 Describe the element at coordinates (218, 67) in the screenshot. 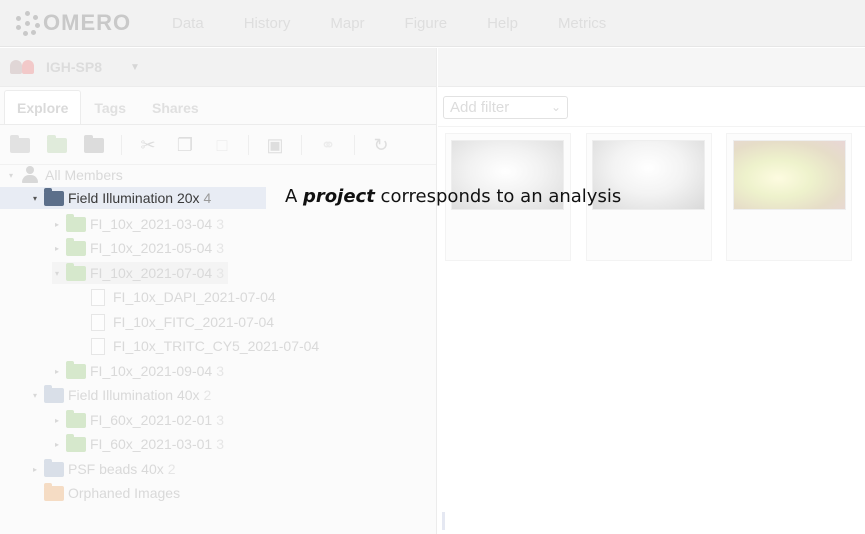

I see `group-selector: IGH-SP8 ▼` at that location.